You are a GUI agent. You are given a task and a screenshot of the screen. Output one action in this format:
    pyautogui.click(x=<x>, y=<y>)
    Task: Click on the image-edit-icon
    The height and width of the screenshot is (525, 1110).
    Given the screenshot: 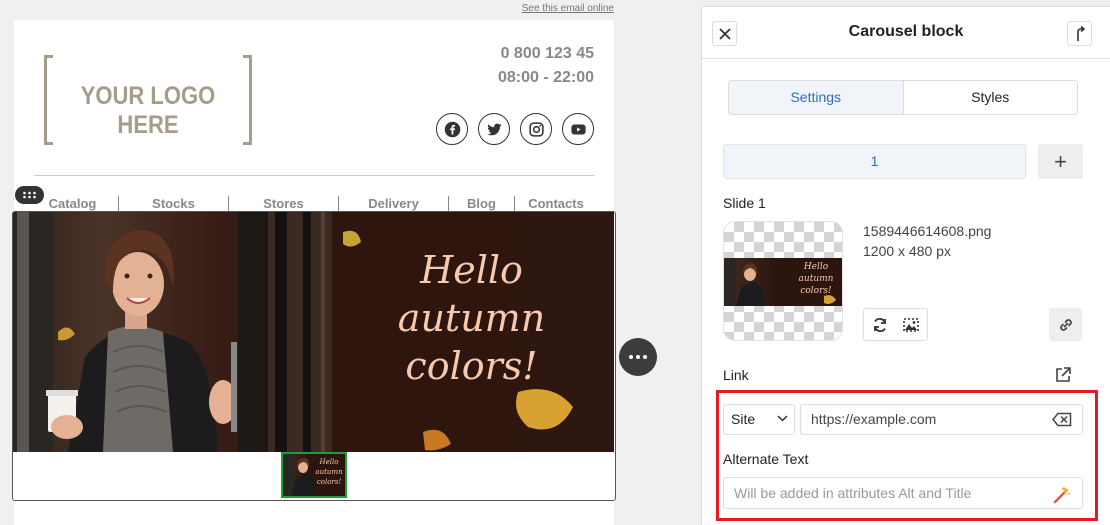 What is the action you would take?
    pyautogui.click(x=911, y=324)
    